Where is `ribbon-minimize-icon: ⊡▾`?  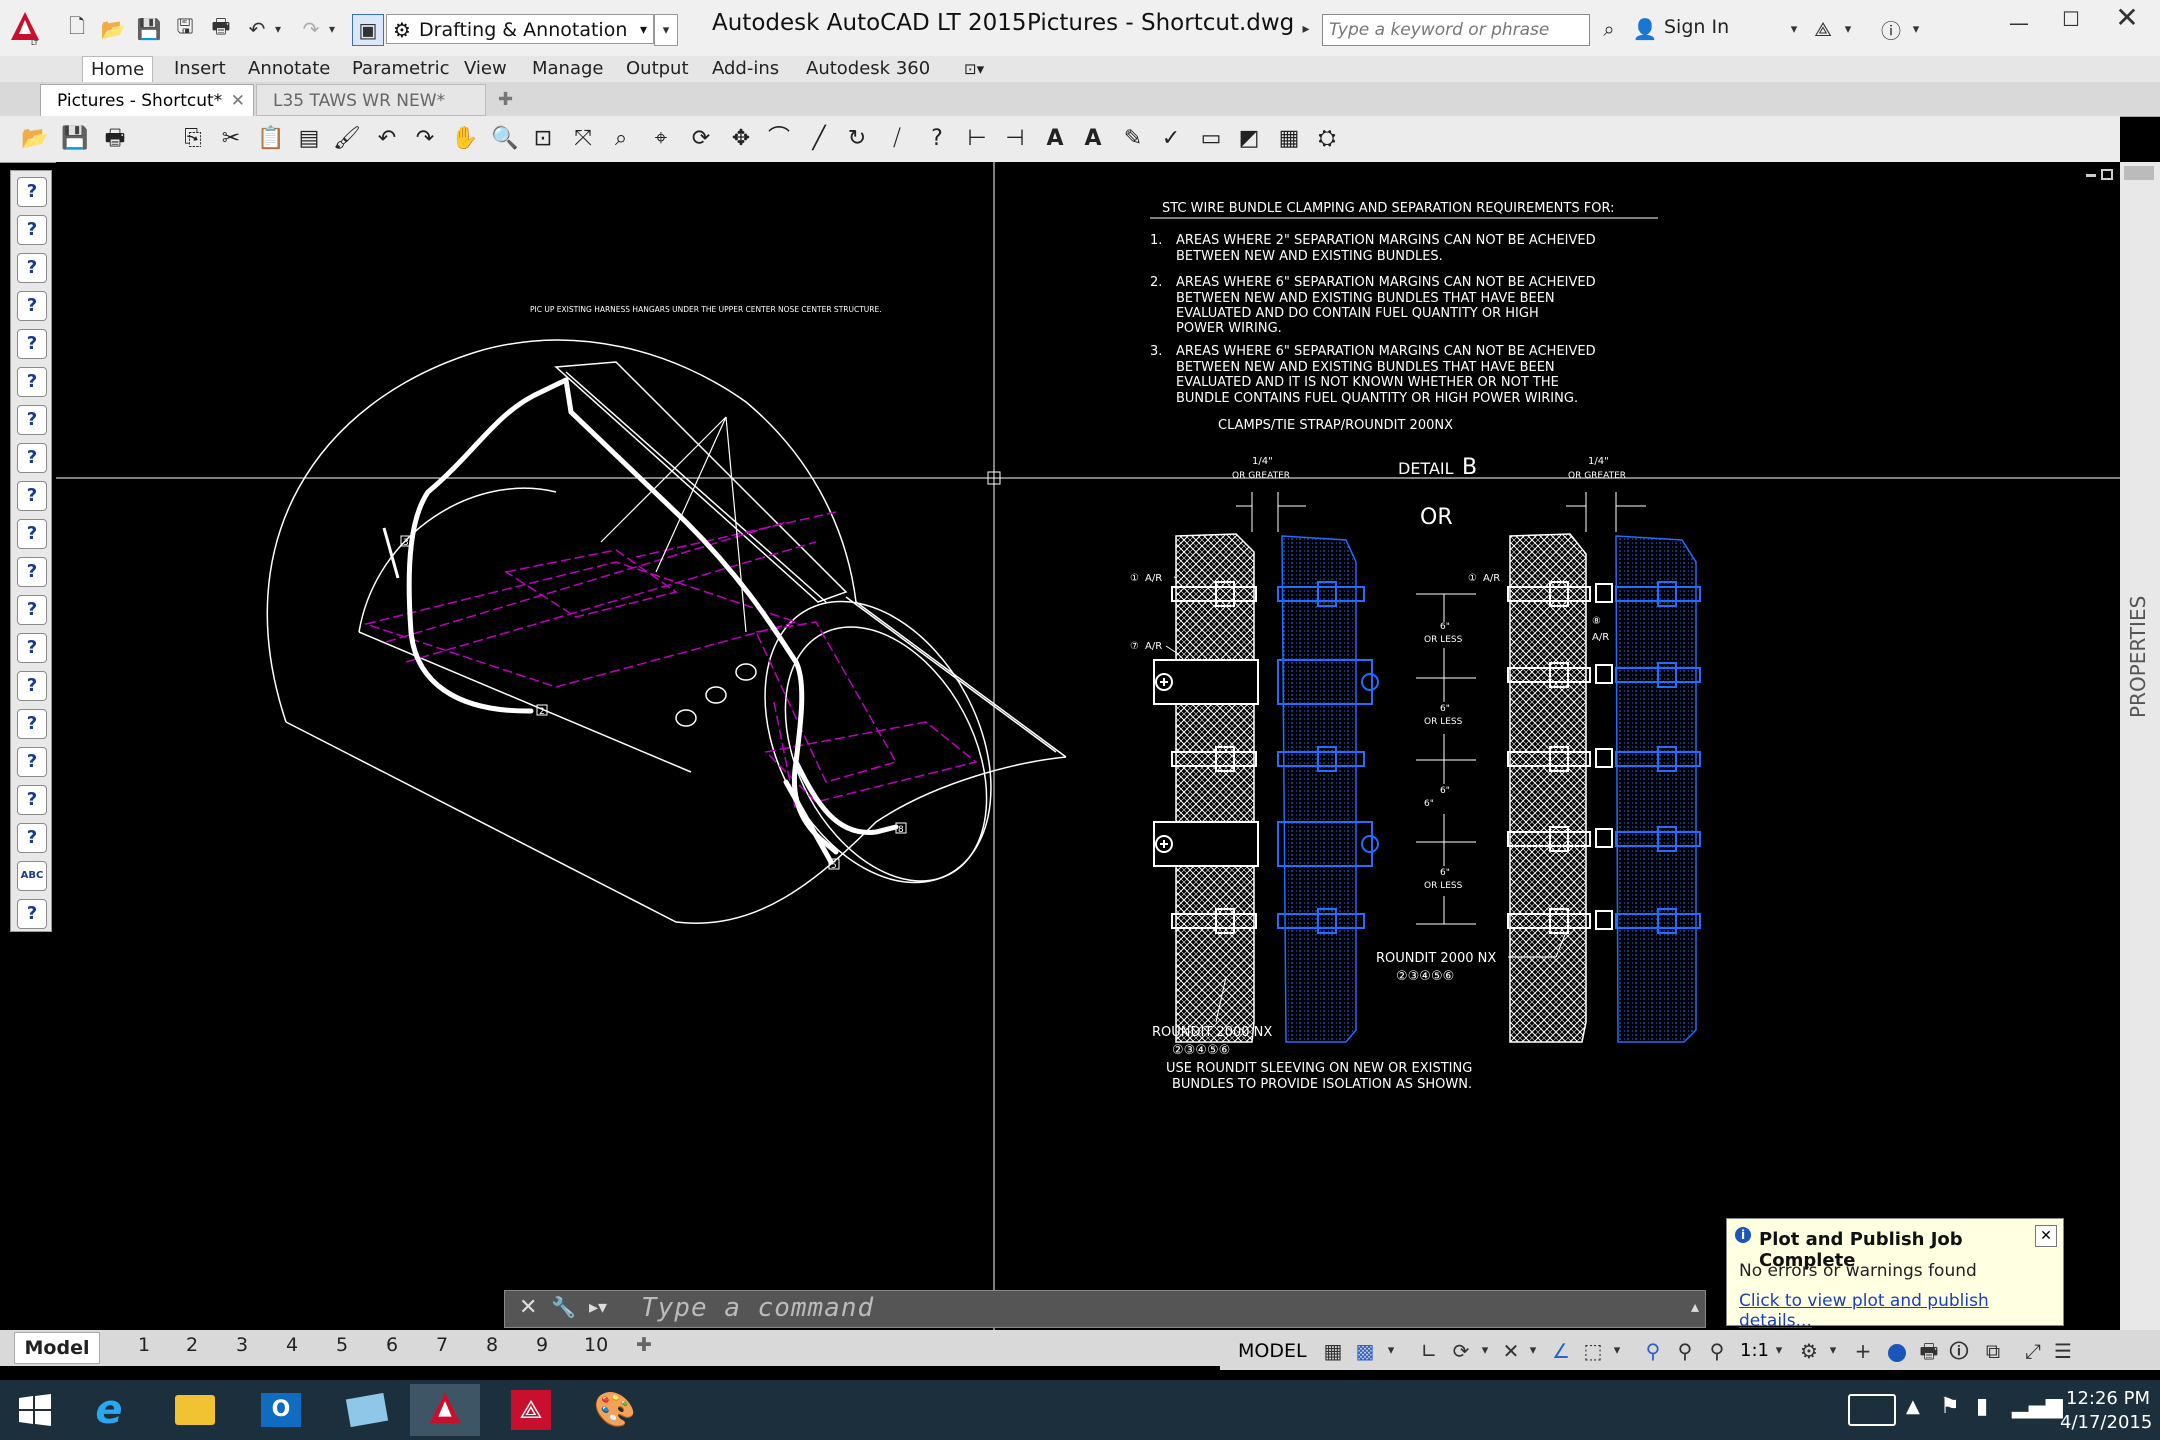 ribbon-minimize-icon: ⊡▾ is located at coordinates (974, 69).